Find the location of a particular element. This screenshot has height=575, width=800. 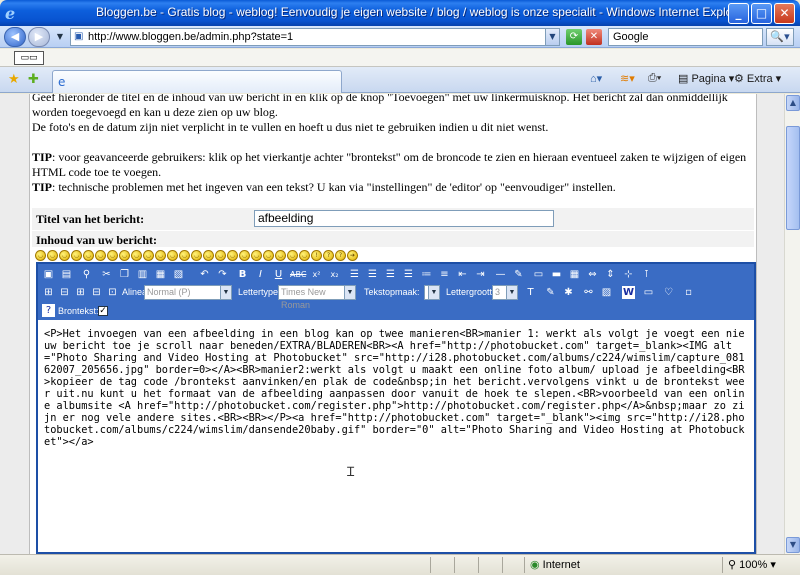

ordered-list-icon: ≔ is located at coordinates (426, 274).